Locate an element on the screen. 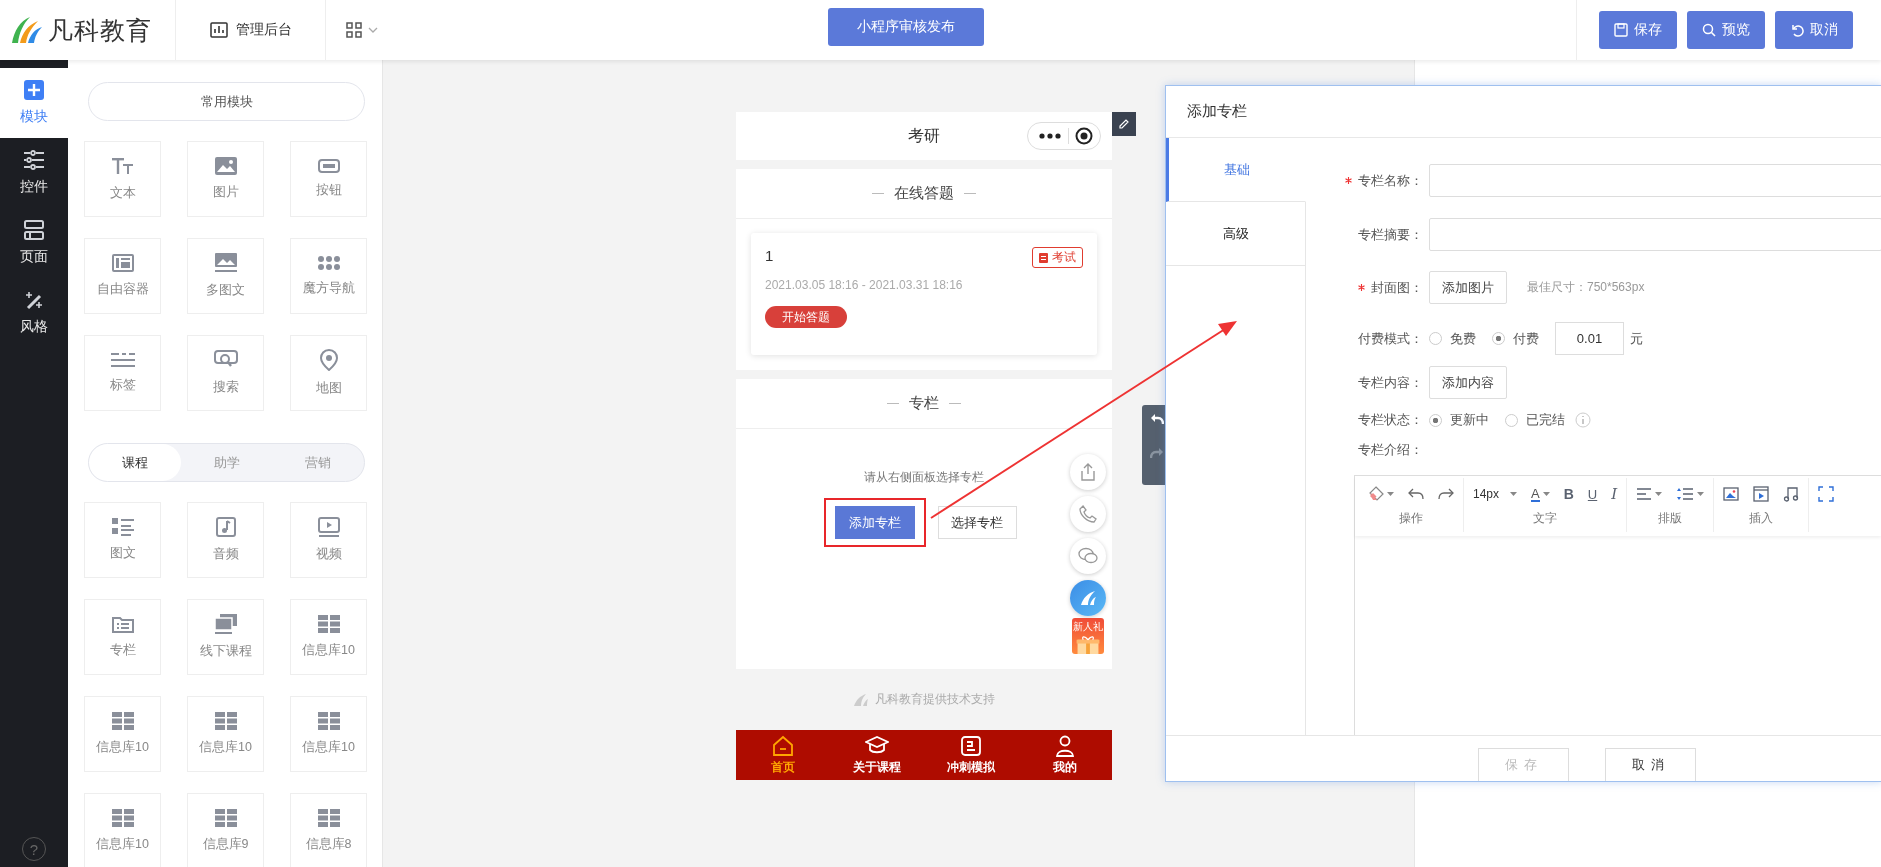  field-label: 专栏状态： is located at coordinates (1390, 420).